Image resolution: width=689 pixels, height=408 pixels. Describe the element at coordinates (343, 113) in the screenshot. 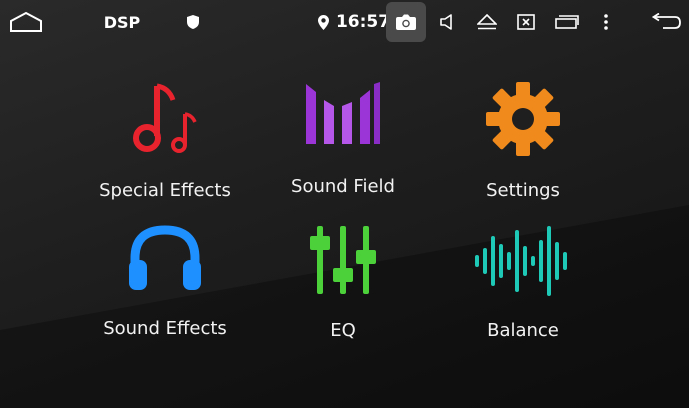

I see `sound-field-icon` at that location.